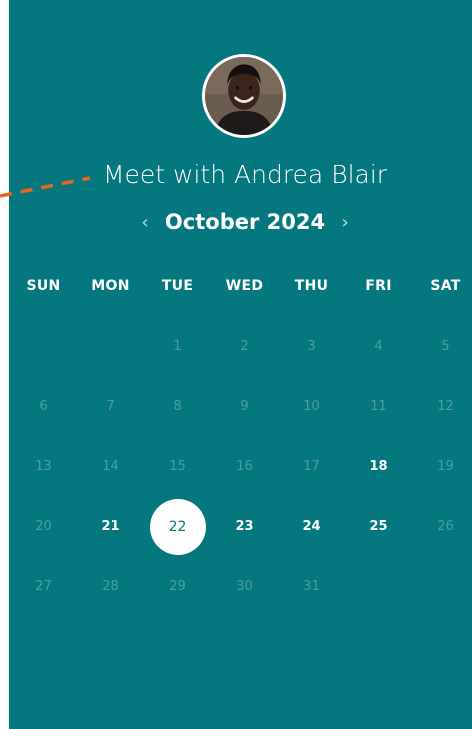 The image size is (472, 729). Describe the element at coordinates (378, 467) in the screenshot. I see `day-cell-available: 18` at that location.